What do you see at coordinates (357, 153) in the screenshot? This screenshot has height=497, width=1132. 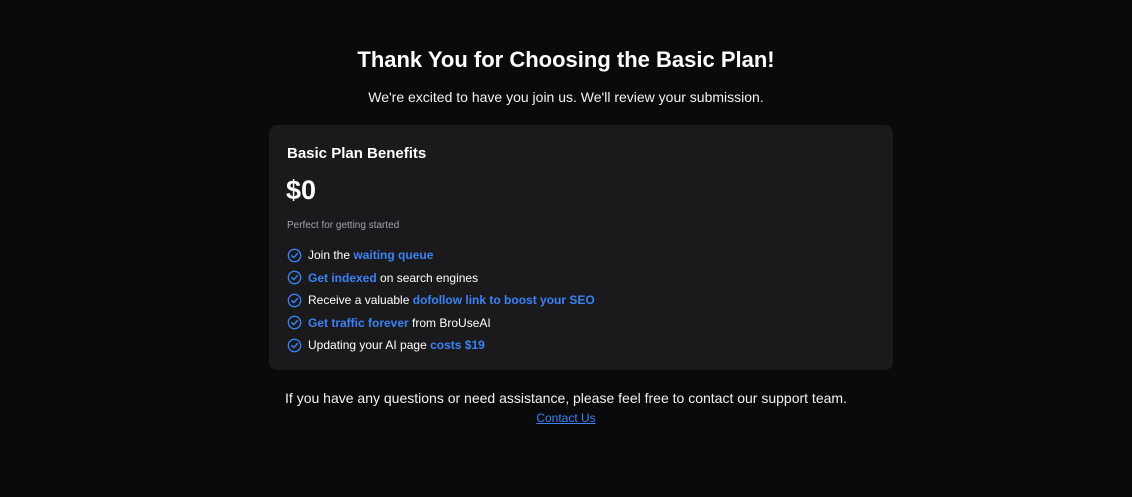 I see `card-heading: Basic Plan Benefits` at bounding box center [357, 153].